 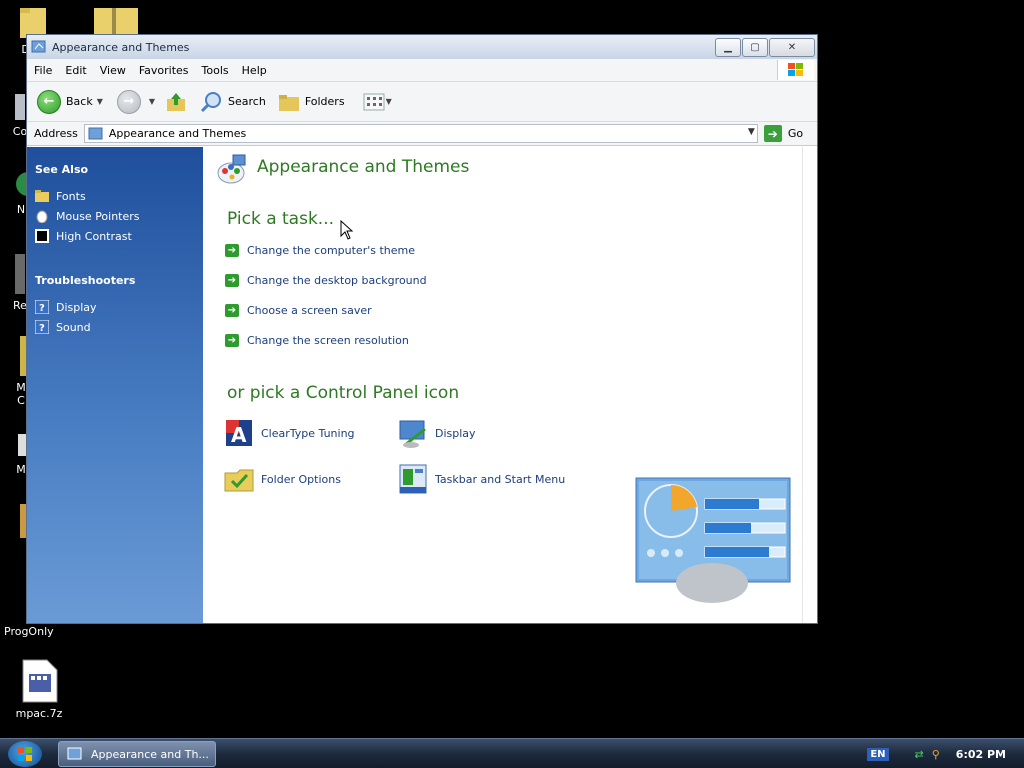 I want to click on see-also-label: Mouse Pointers, so click(x=98, y=216).